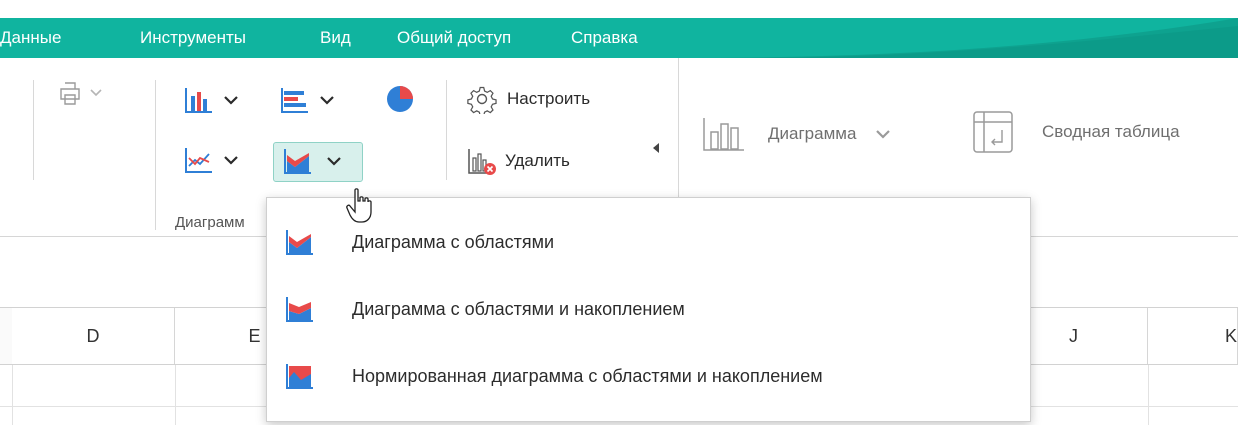  I want to click on dropdown-item-label: Диаграмма с областями, so click(453, 241).